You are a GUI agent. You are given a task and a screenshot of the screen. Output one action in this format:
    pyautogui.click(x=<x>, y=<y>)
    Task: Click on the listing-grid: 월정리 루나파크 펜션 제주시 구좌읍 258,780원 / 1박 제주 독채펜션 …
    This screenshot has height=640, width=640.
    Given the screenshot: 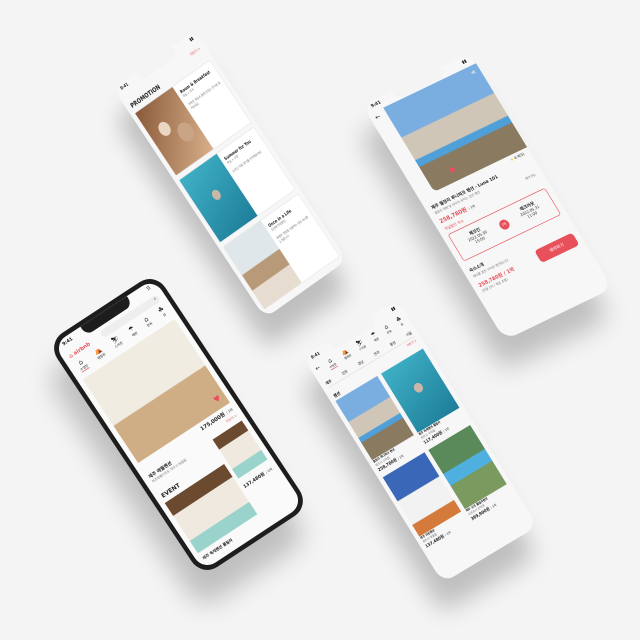 What is the action you would take?
    pyautogui.click(x=424, y=449)
    